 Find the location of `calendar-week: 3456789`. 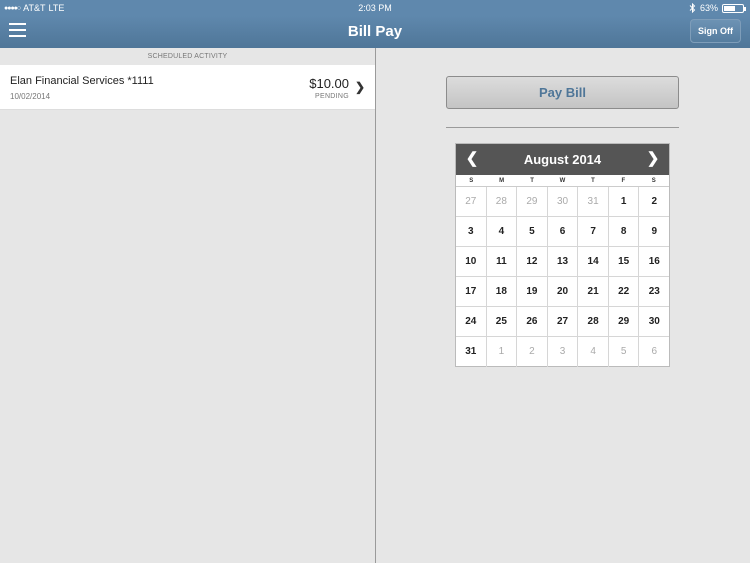

calendar-week: 3456789 is located at coordinates (562, 232).